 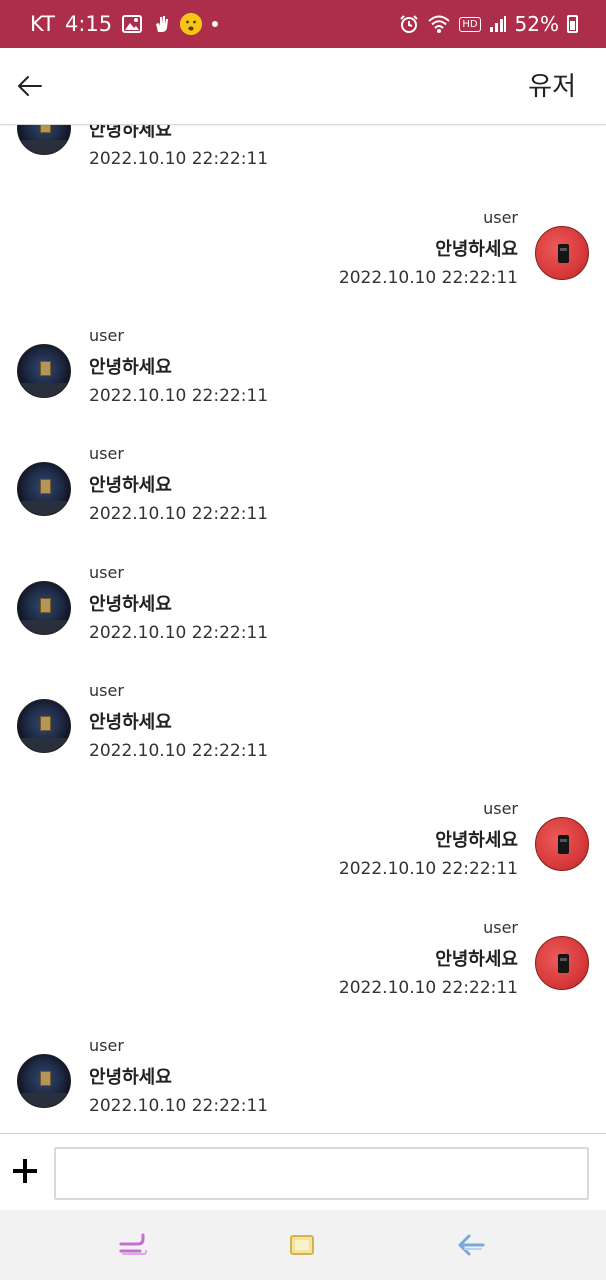 I want to click on recent-apps-button, so click(x=133, y=1245).